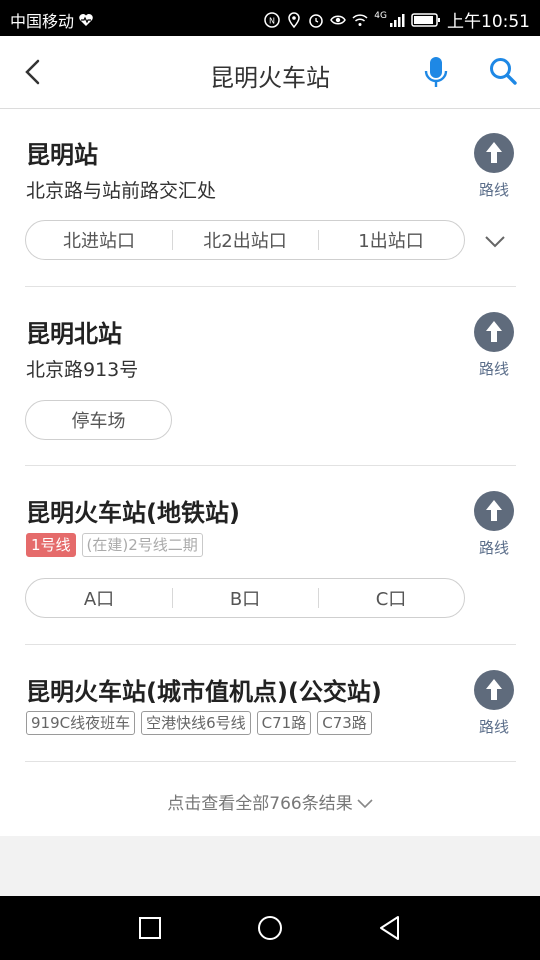 The height and width of the screenshot is (960, 540). Describe the element at coordinates (391, 240) in the screenshot. I see `entrance-tab: 1出站口` at that location.